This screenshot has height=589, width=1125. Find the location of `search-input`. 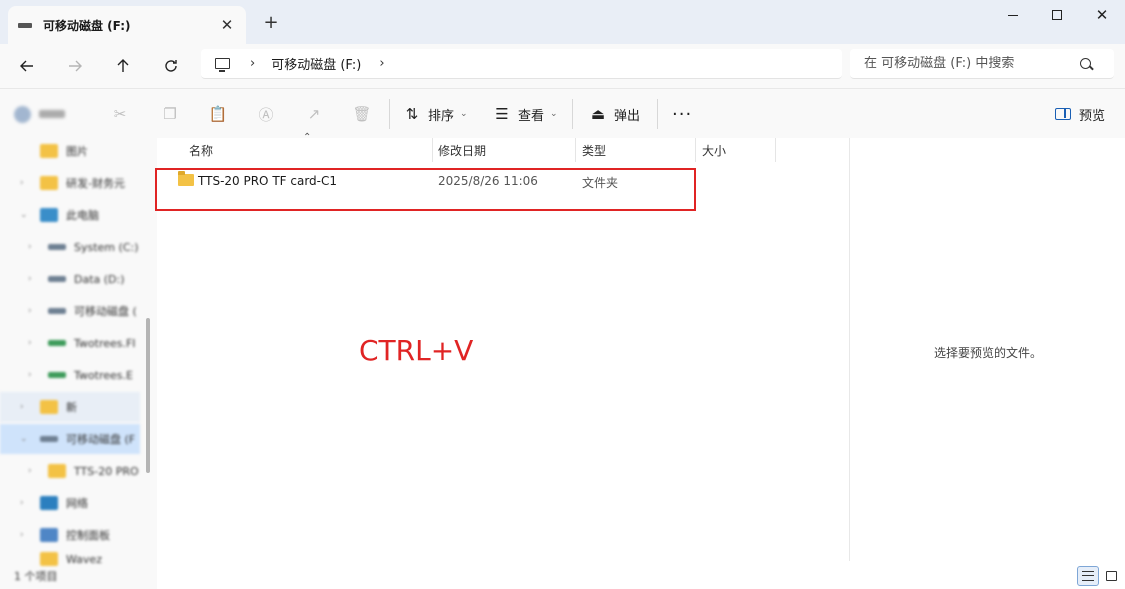

search-input is located at coordinates (971, 63).